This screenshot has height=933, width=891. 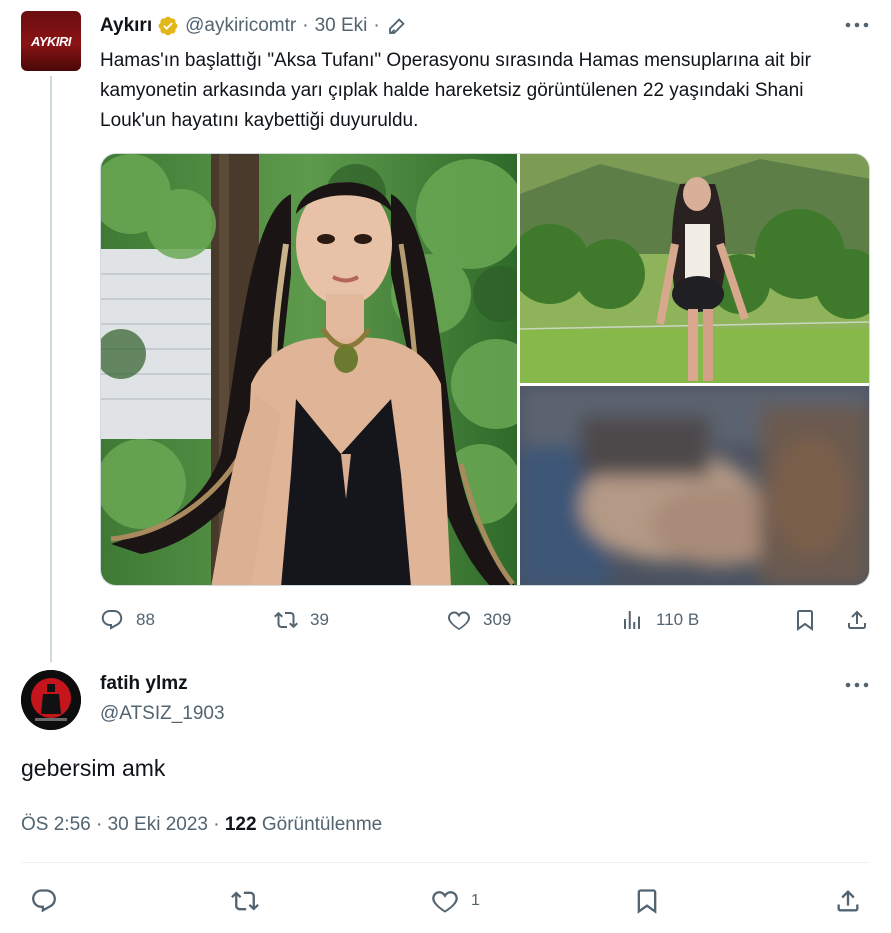 What do you see at coordinates (475, 900) in the screenshot?
I see `like-count: 1` at bounding box center [475, 900].